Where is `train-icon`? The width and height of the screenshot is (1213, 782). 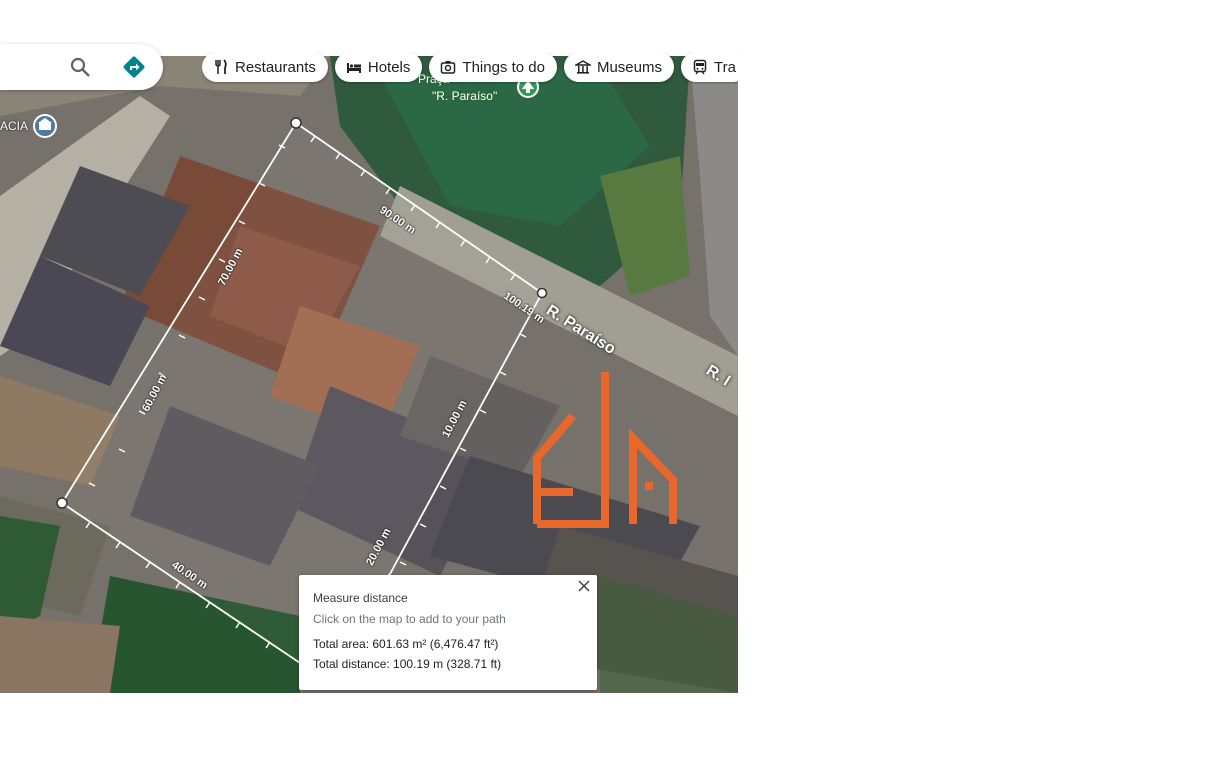 train-icon is located at coordinates (700, 67).